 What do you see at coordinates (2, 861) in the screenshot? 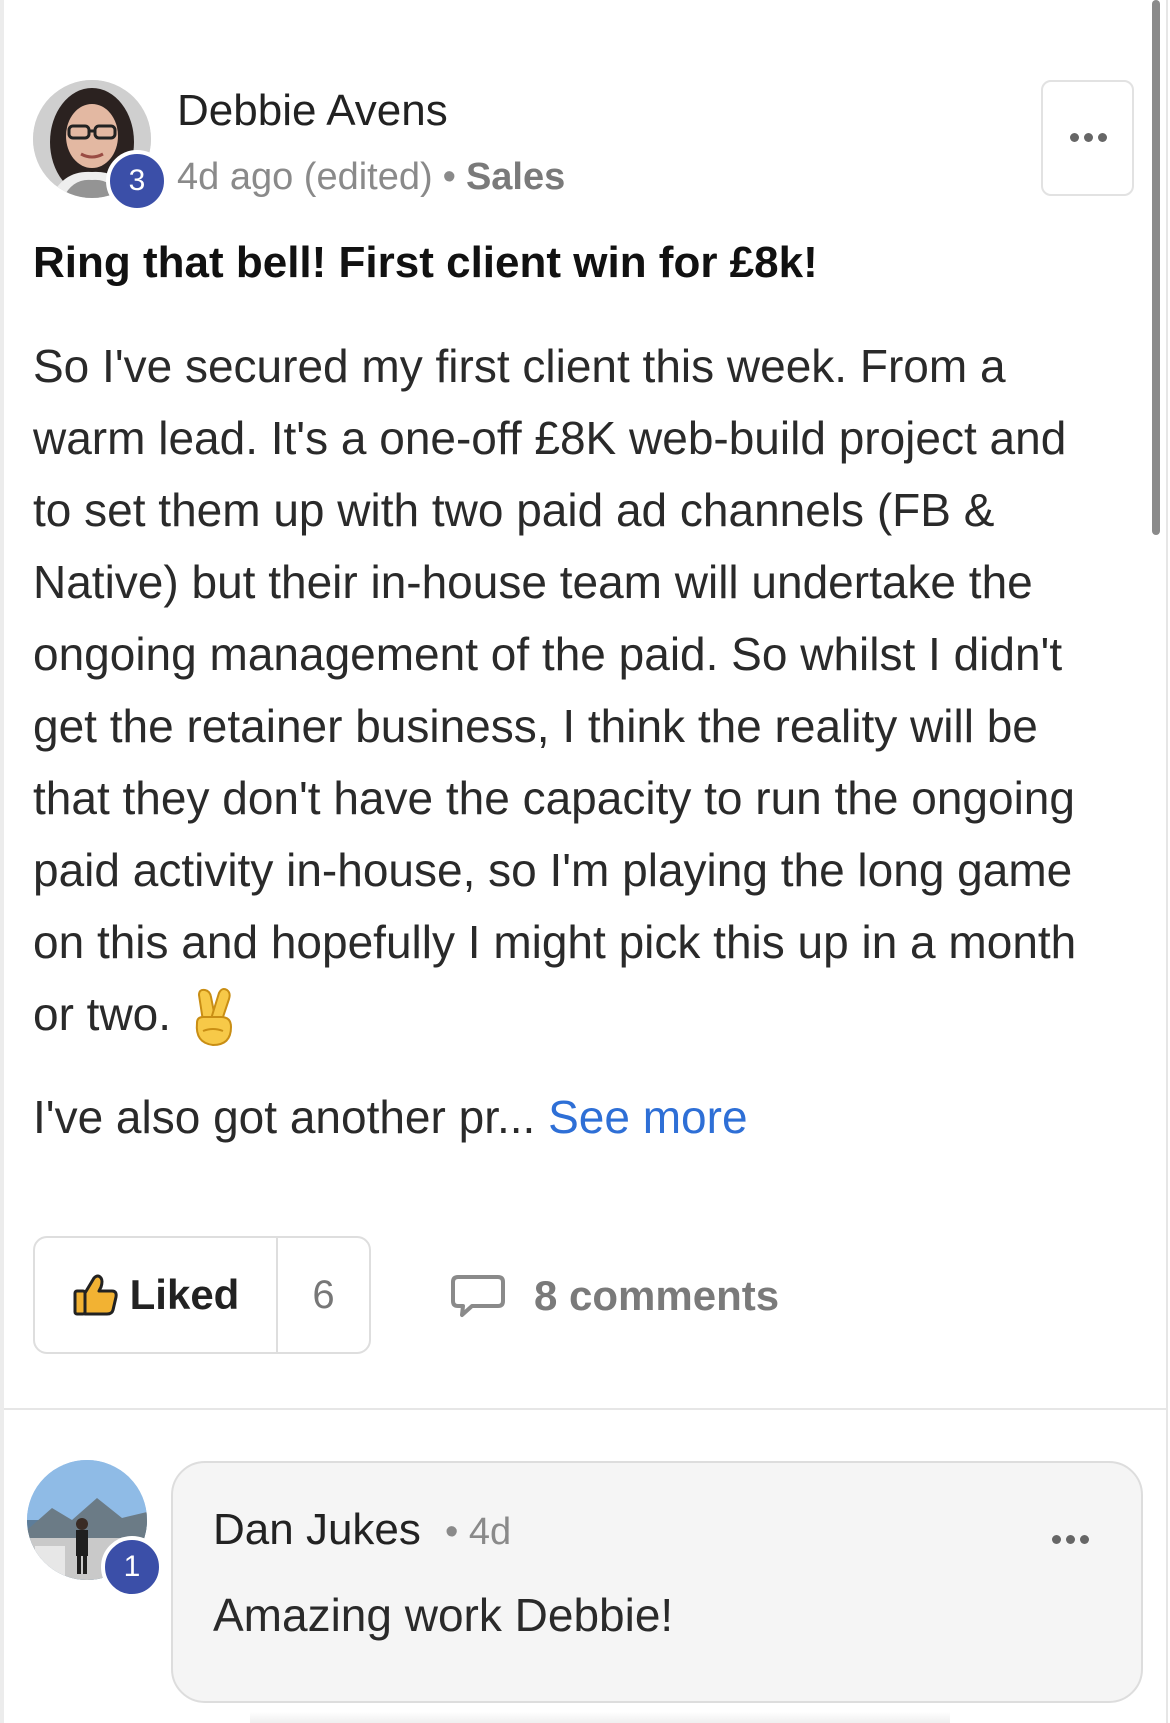
I see `left-edge-border` at bounding box center [2, 861].